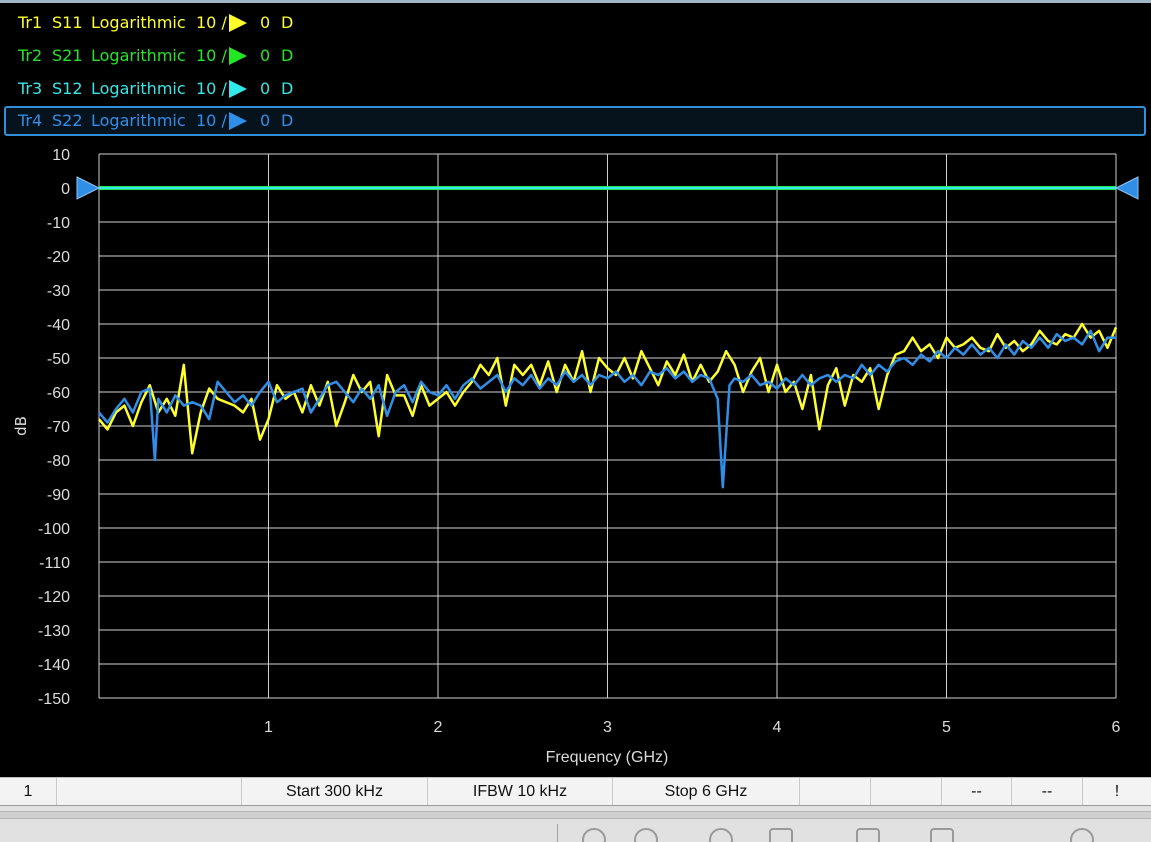 This screenshot has width=1151, height=842. What do you see at coordinates (58, 223) in the screenshot?
I see `y-tick-label: -10` at bounding box center [58, 223].